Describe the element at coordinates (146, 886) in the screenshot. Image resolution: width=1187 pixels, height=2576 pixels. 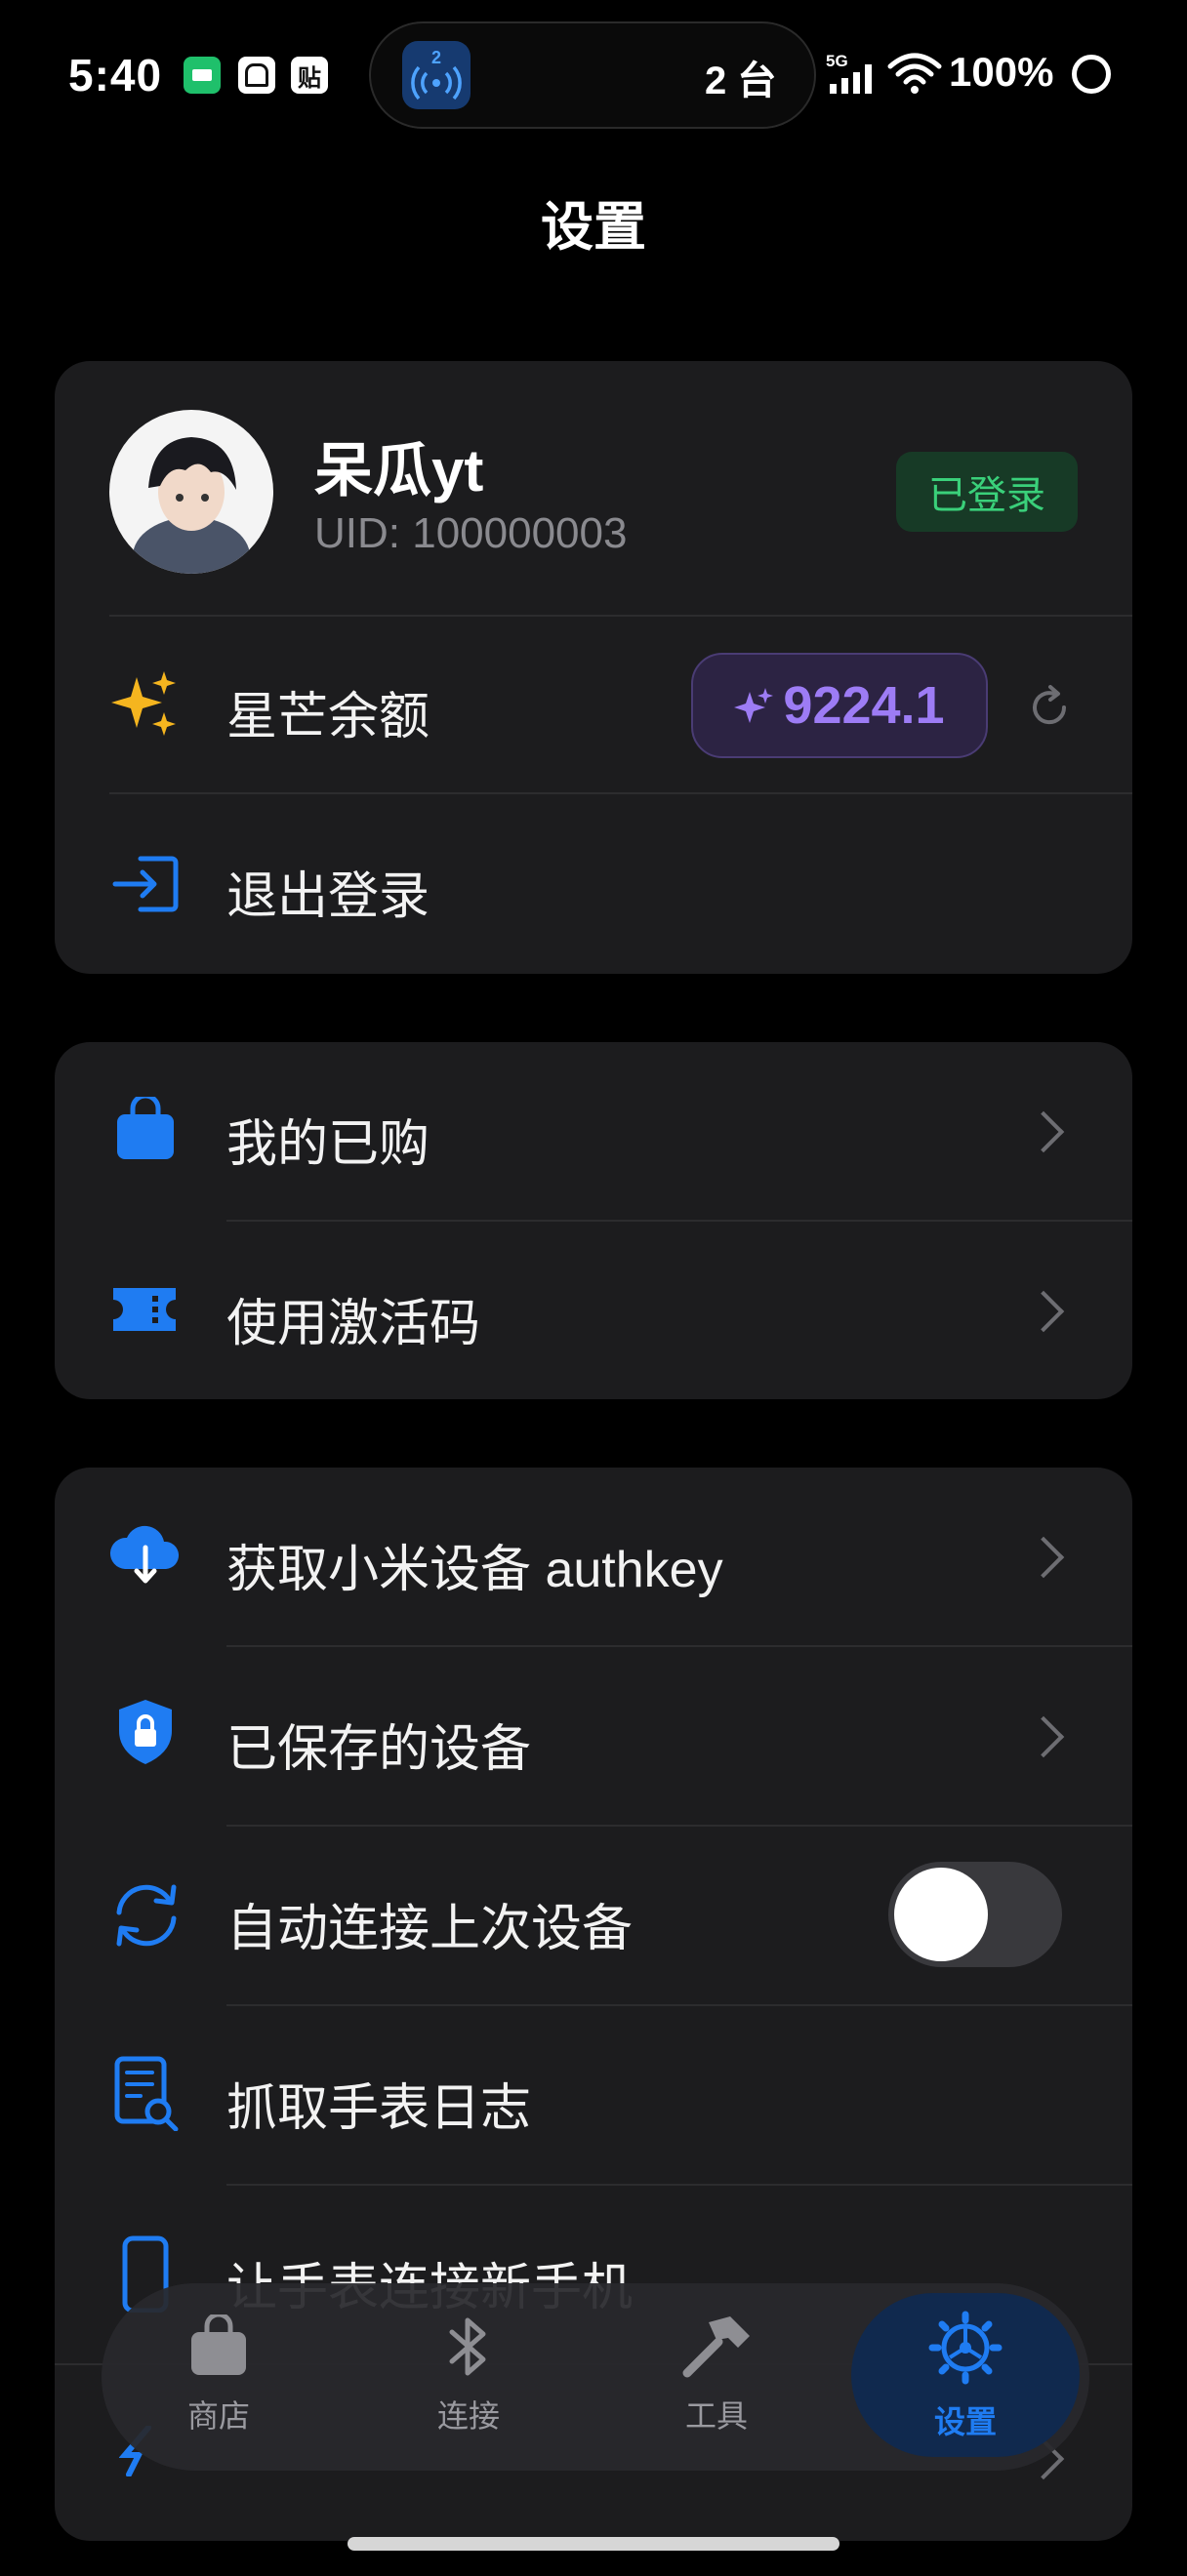
I see `logout-icon` at that location.